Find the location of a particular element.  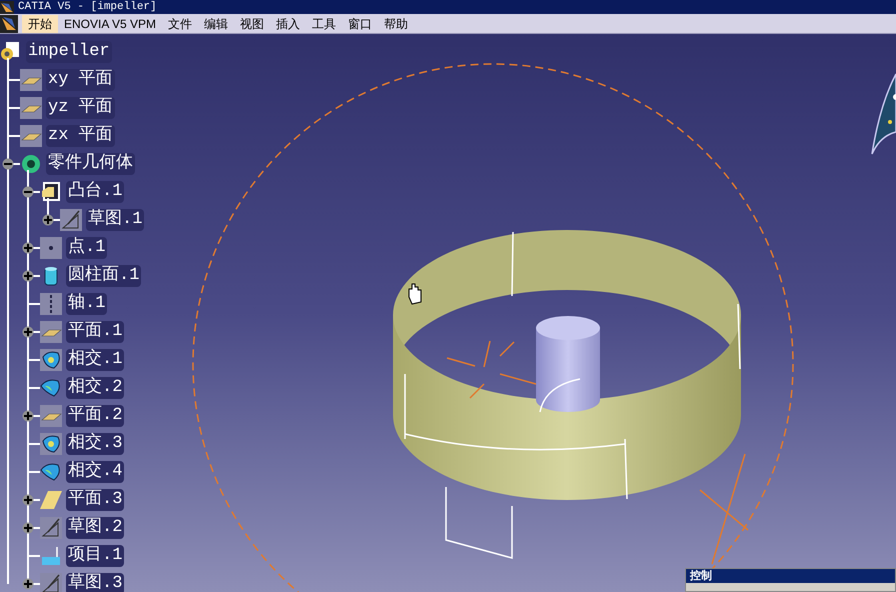

tree-item: 平面.1 is located at coordinates (95, 332).